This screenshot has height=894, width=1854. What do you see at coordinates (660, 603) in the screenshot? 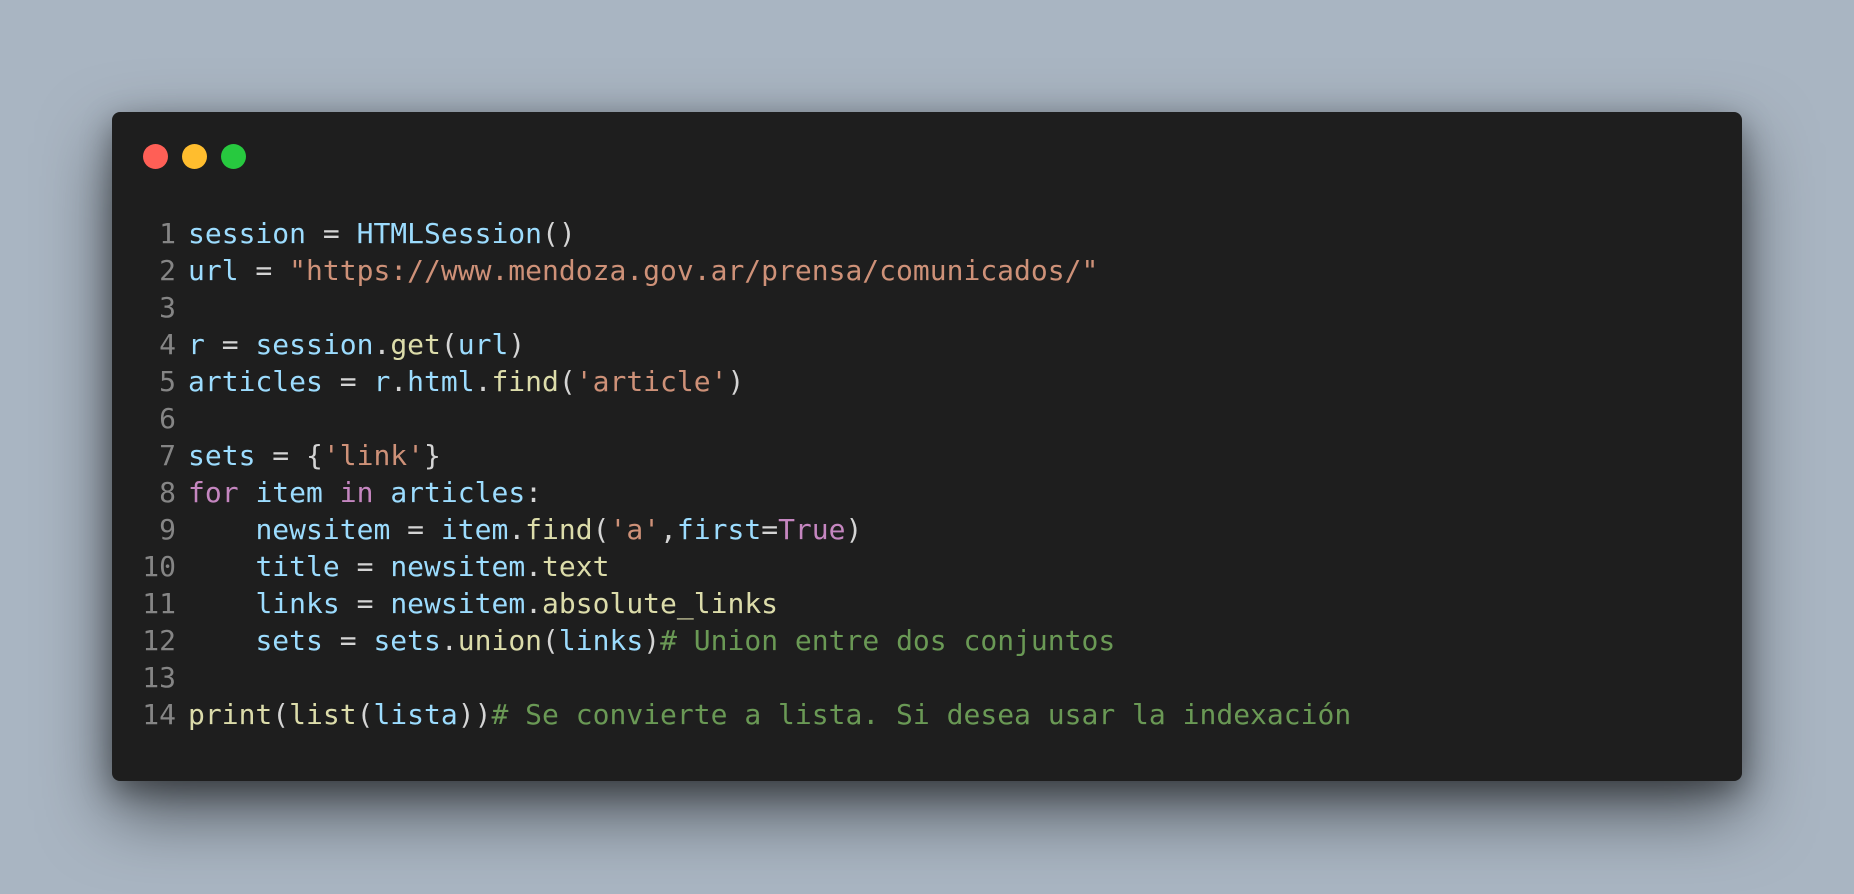
I see `code-token-function: absolute_links` at bounding box center [660, 603].